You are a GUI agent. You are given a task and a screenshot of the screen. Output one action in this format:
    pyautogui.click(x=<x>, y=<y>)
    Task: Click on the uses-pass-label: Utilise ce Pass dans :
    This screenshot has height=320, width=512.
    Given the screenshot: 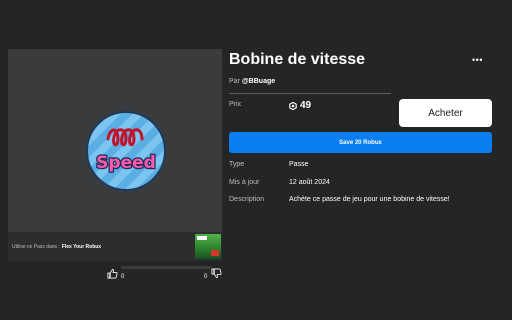 What is the action you would take?
    pyautogui.click(x=36, y=246)
    